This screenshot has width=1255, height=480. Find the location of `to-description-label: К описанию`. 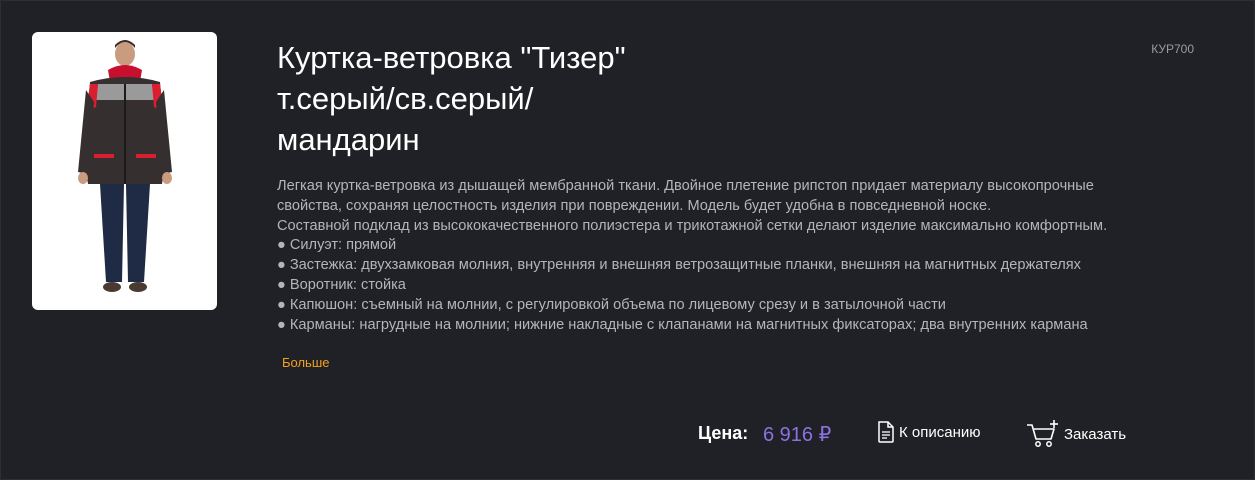

to-description-label: К описанию is located at coordinates (940, 432).